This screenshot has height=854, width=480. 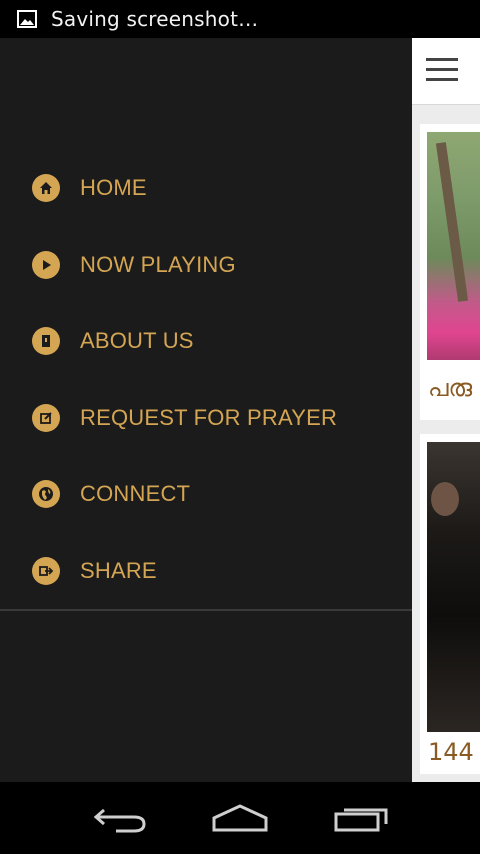 I want to click on image-notification-icon, so click(x=27, y=19).